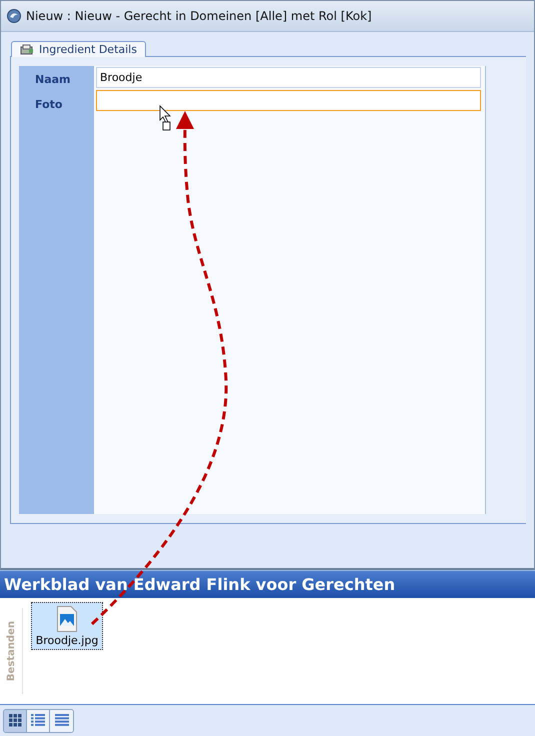 The height and width of the screenshot is (736, 535). I want to click on worksheet-title: Werkblad van Edward Flink voor Gerechten, so click(200, 584).